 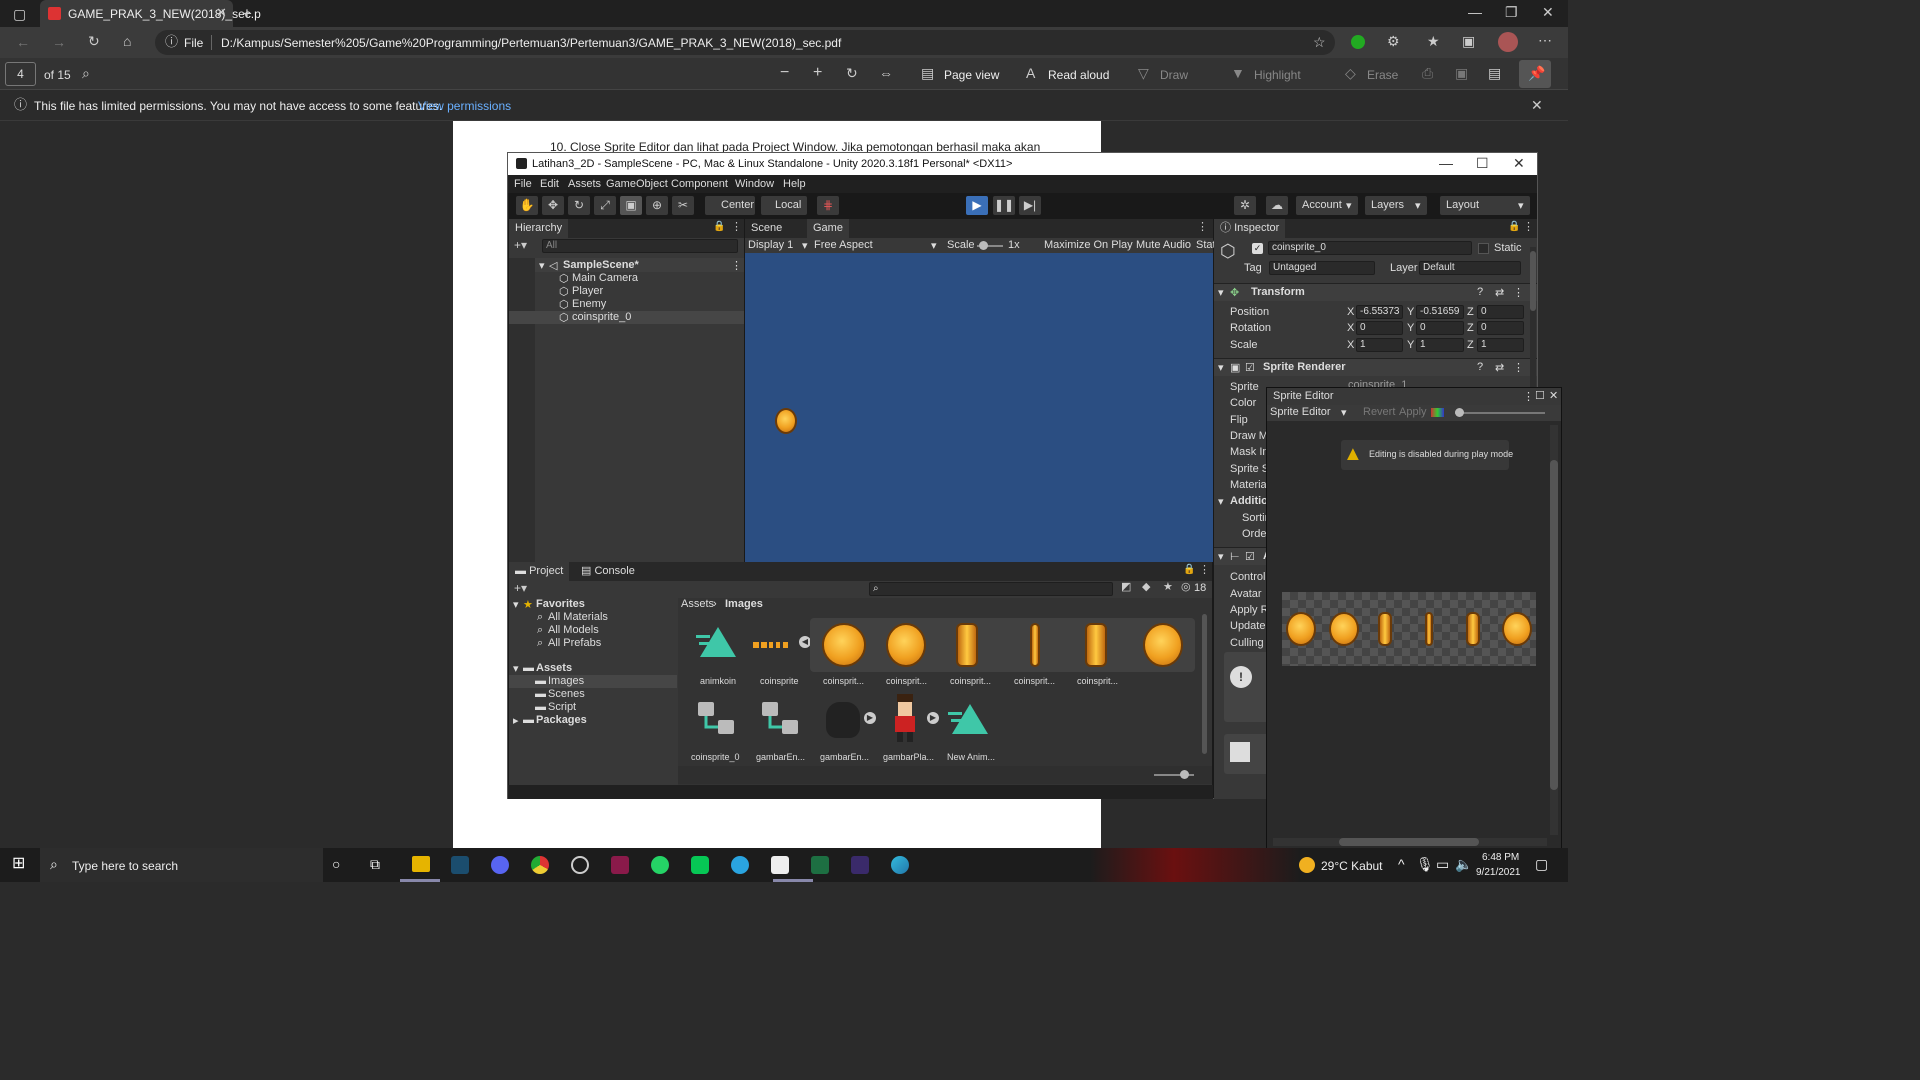 What do you see at coordinates (1440, 345) in the screenshot?
I see `scale-y-input: 1` at bounding box center [1440, 345].